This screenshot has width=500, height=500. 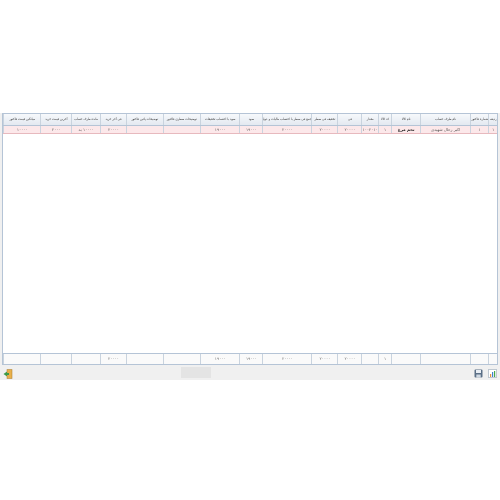 What do you see at coordinates (349, 359) in the screenshot?
I see `summary-unit-price: ۲۰۰۰۰` at bounding box center [349, 359].